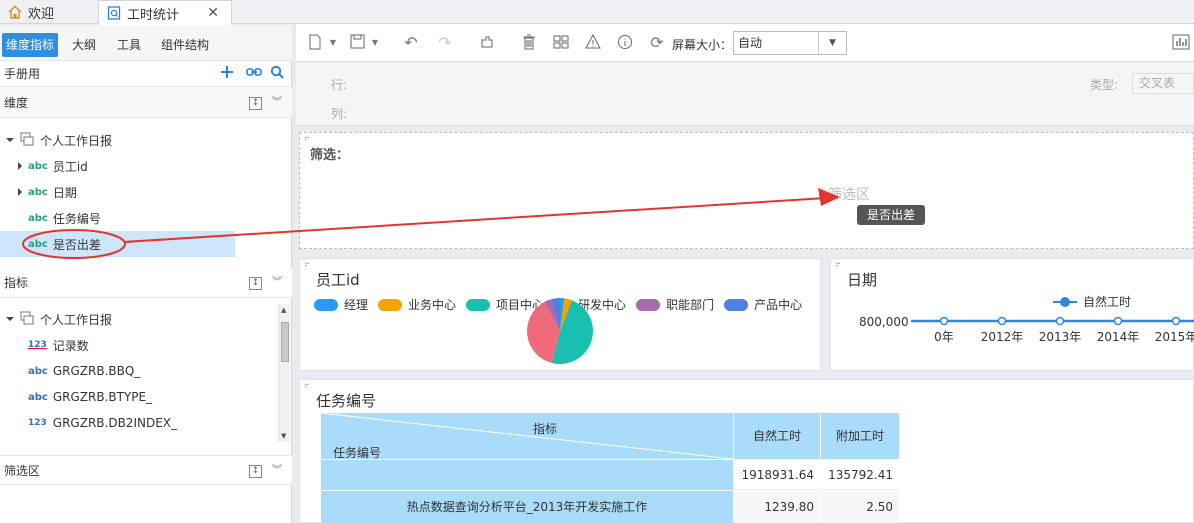  What do you see at coordinates (1181, 43) in the screenshot?
I see `bar-chart-icon` at bounding box center [1181, 43].